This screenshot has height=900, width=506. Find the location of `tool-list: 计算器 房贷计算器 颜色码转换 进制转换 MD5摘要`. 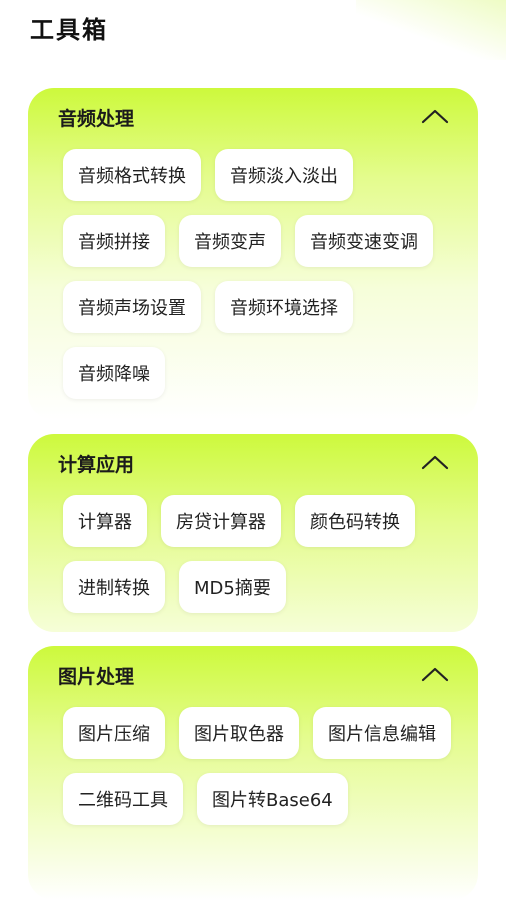

tool-list: 计算器 房贷计算器 颜色码转换 进制转换 MD5摘要 is located at coordinates (253, 550).